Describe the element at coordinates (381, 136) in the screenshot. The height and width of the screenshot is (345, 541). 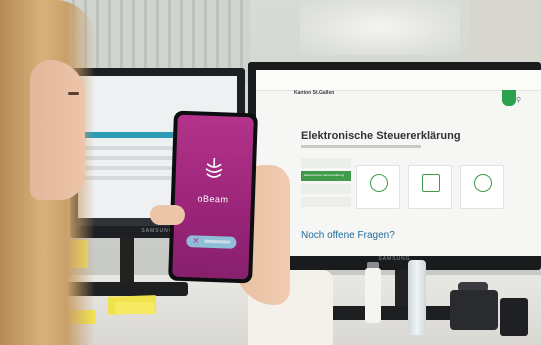
I see `page-heading: Elektronische Steuererklärung` at that location.